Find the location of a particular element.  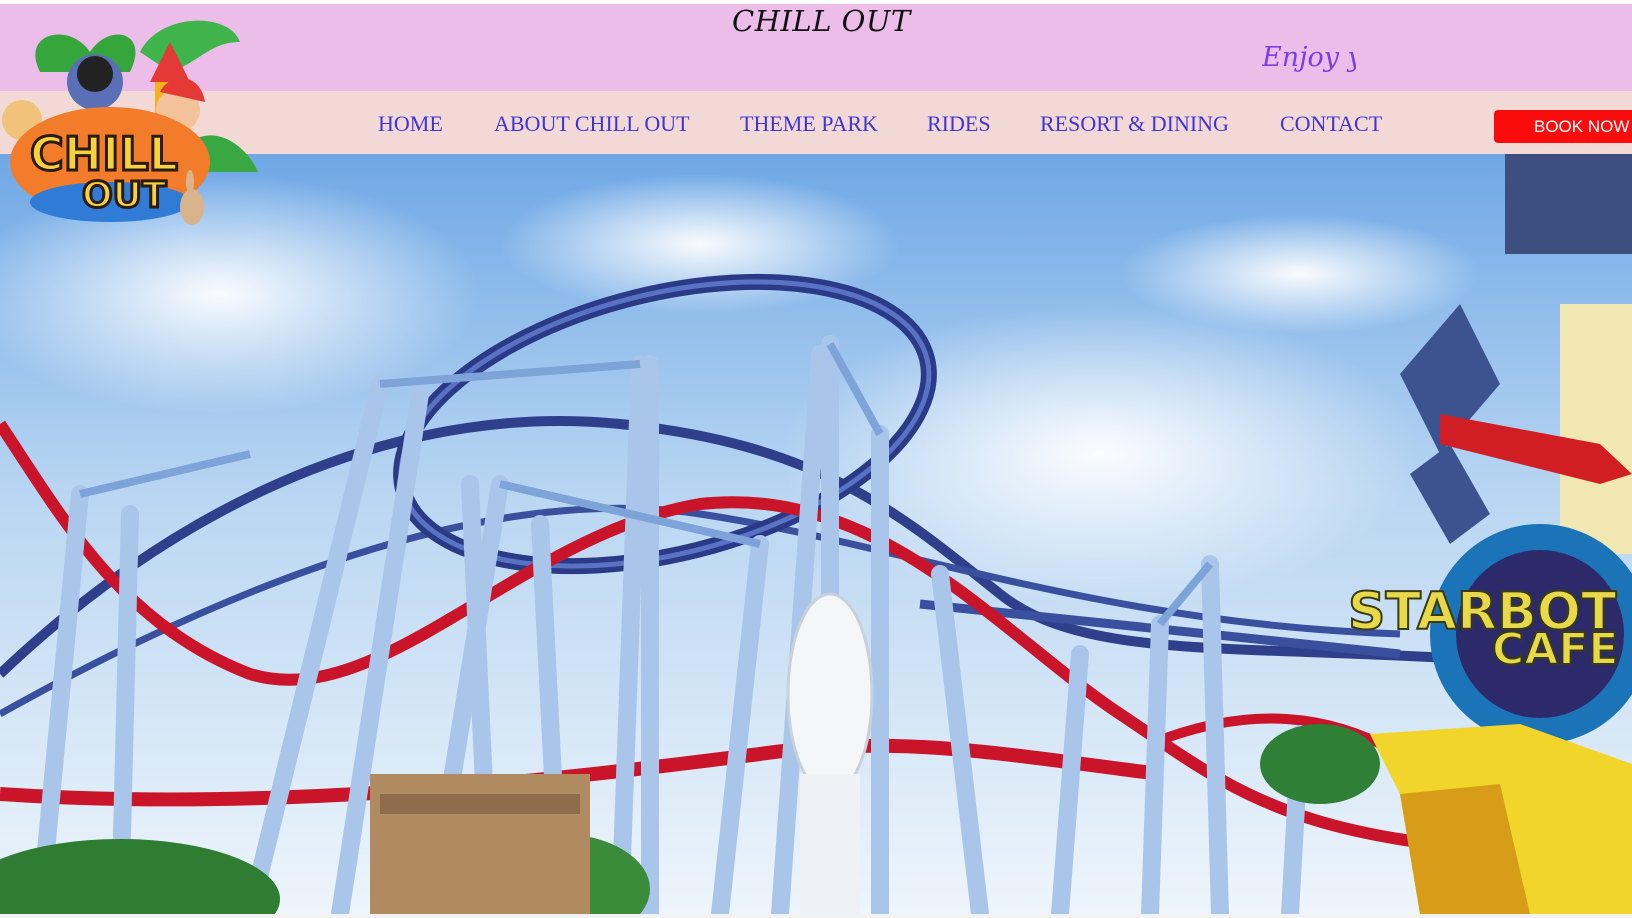

logo-line1: CHILL is located at coordinates (104, 154).